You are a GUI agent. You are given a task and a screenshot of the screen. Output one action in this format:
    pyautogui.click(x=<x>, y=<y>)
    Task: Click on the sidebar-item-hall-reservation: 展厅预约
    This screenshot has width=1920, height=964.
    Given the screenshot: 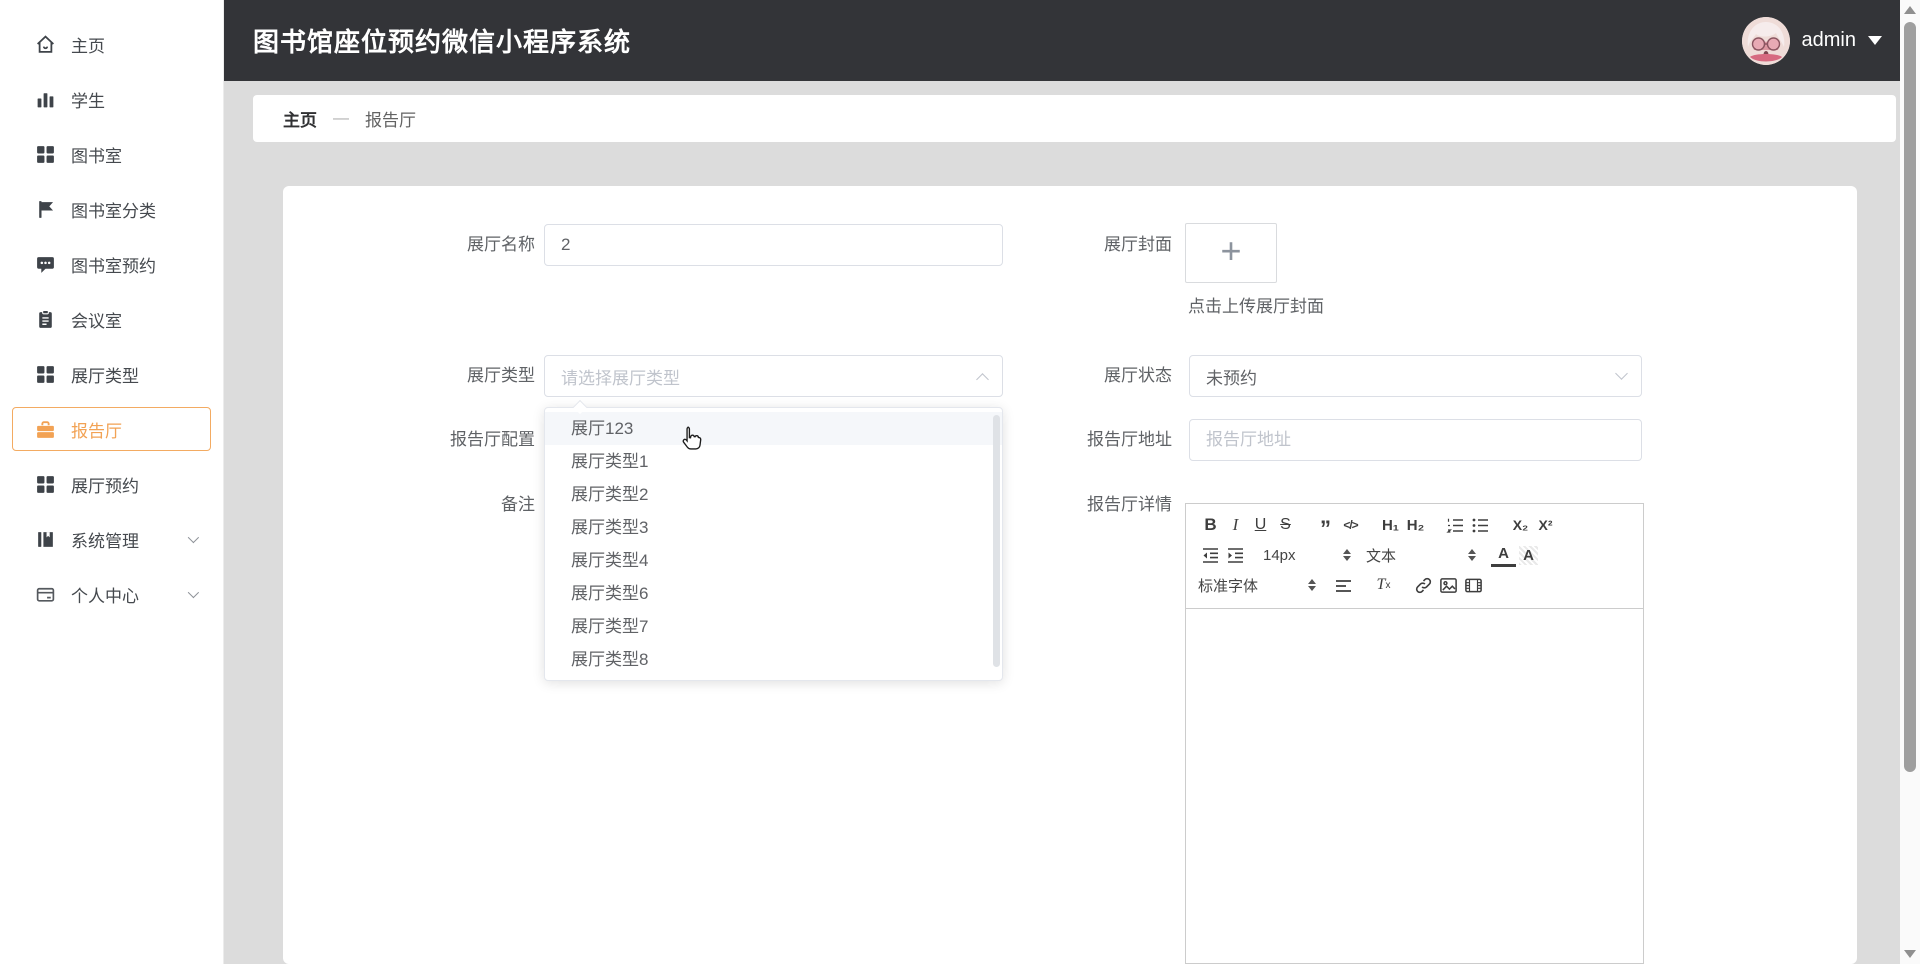 What is the action you would take?
    pyautogui.click(x=111, y=484)
    